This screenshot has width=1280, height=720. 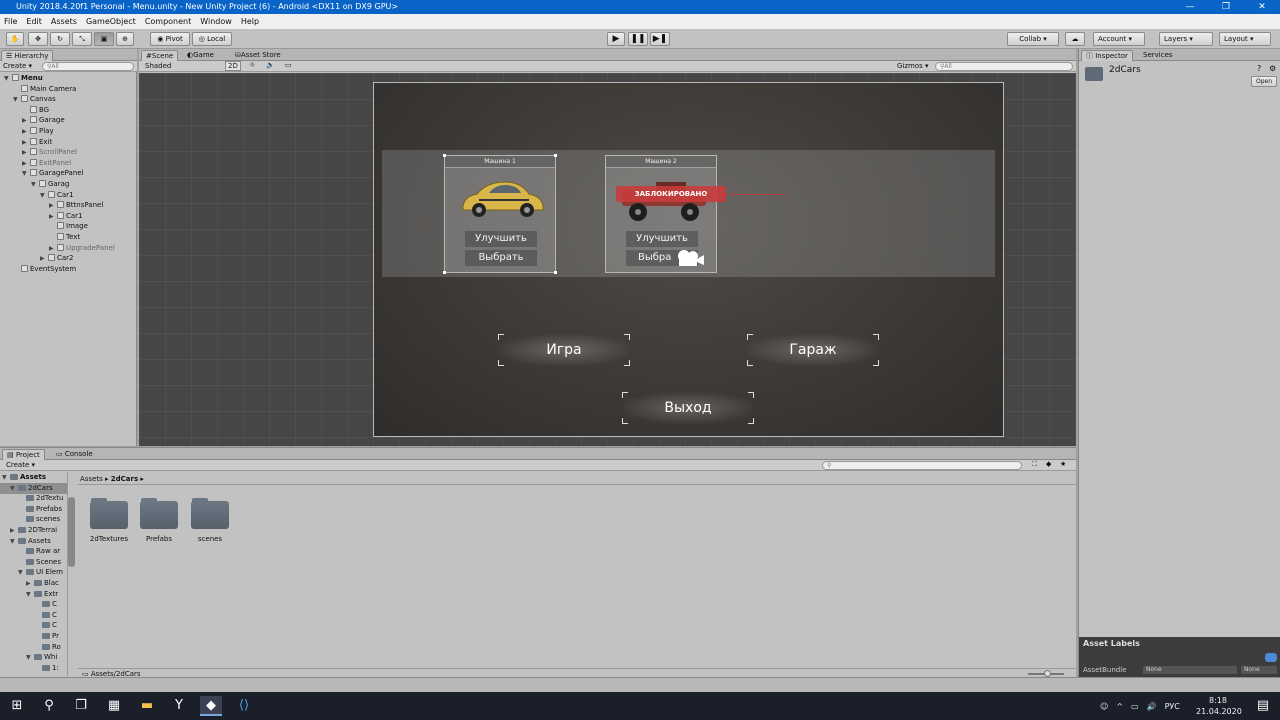 What do you see at coordinates (33, 509) in the screenshot?
I see `project-tree-item: Prefabs` at bounding box center [33, 509].